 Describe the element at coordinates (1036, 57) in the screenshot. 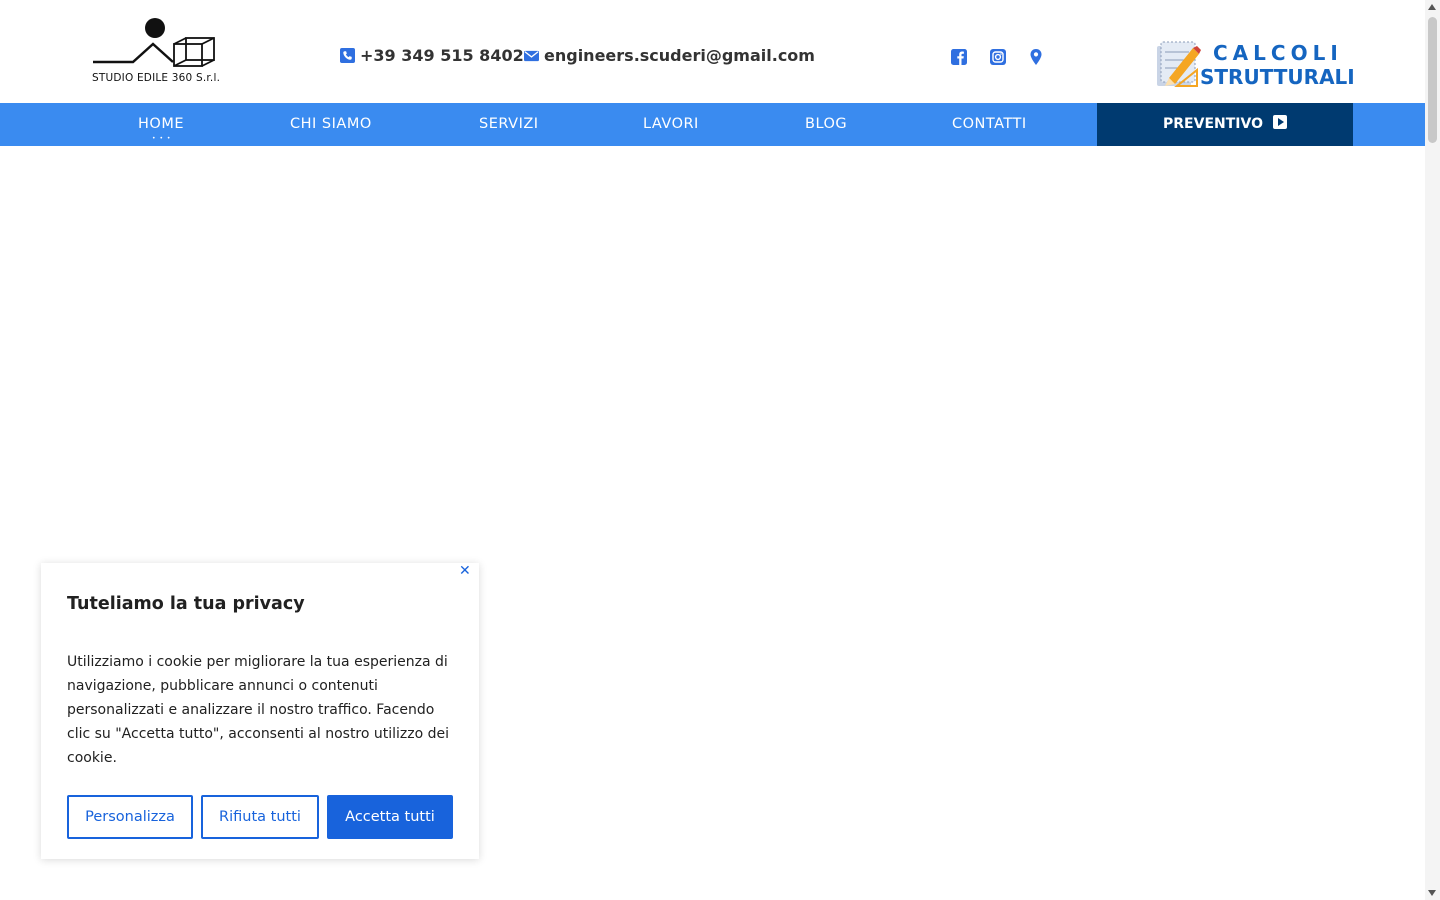

I see `map-marker-icon` at that location.